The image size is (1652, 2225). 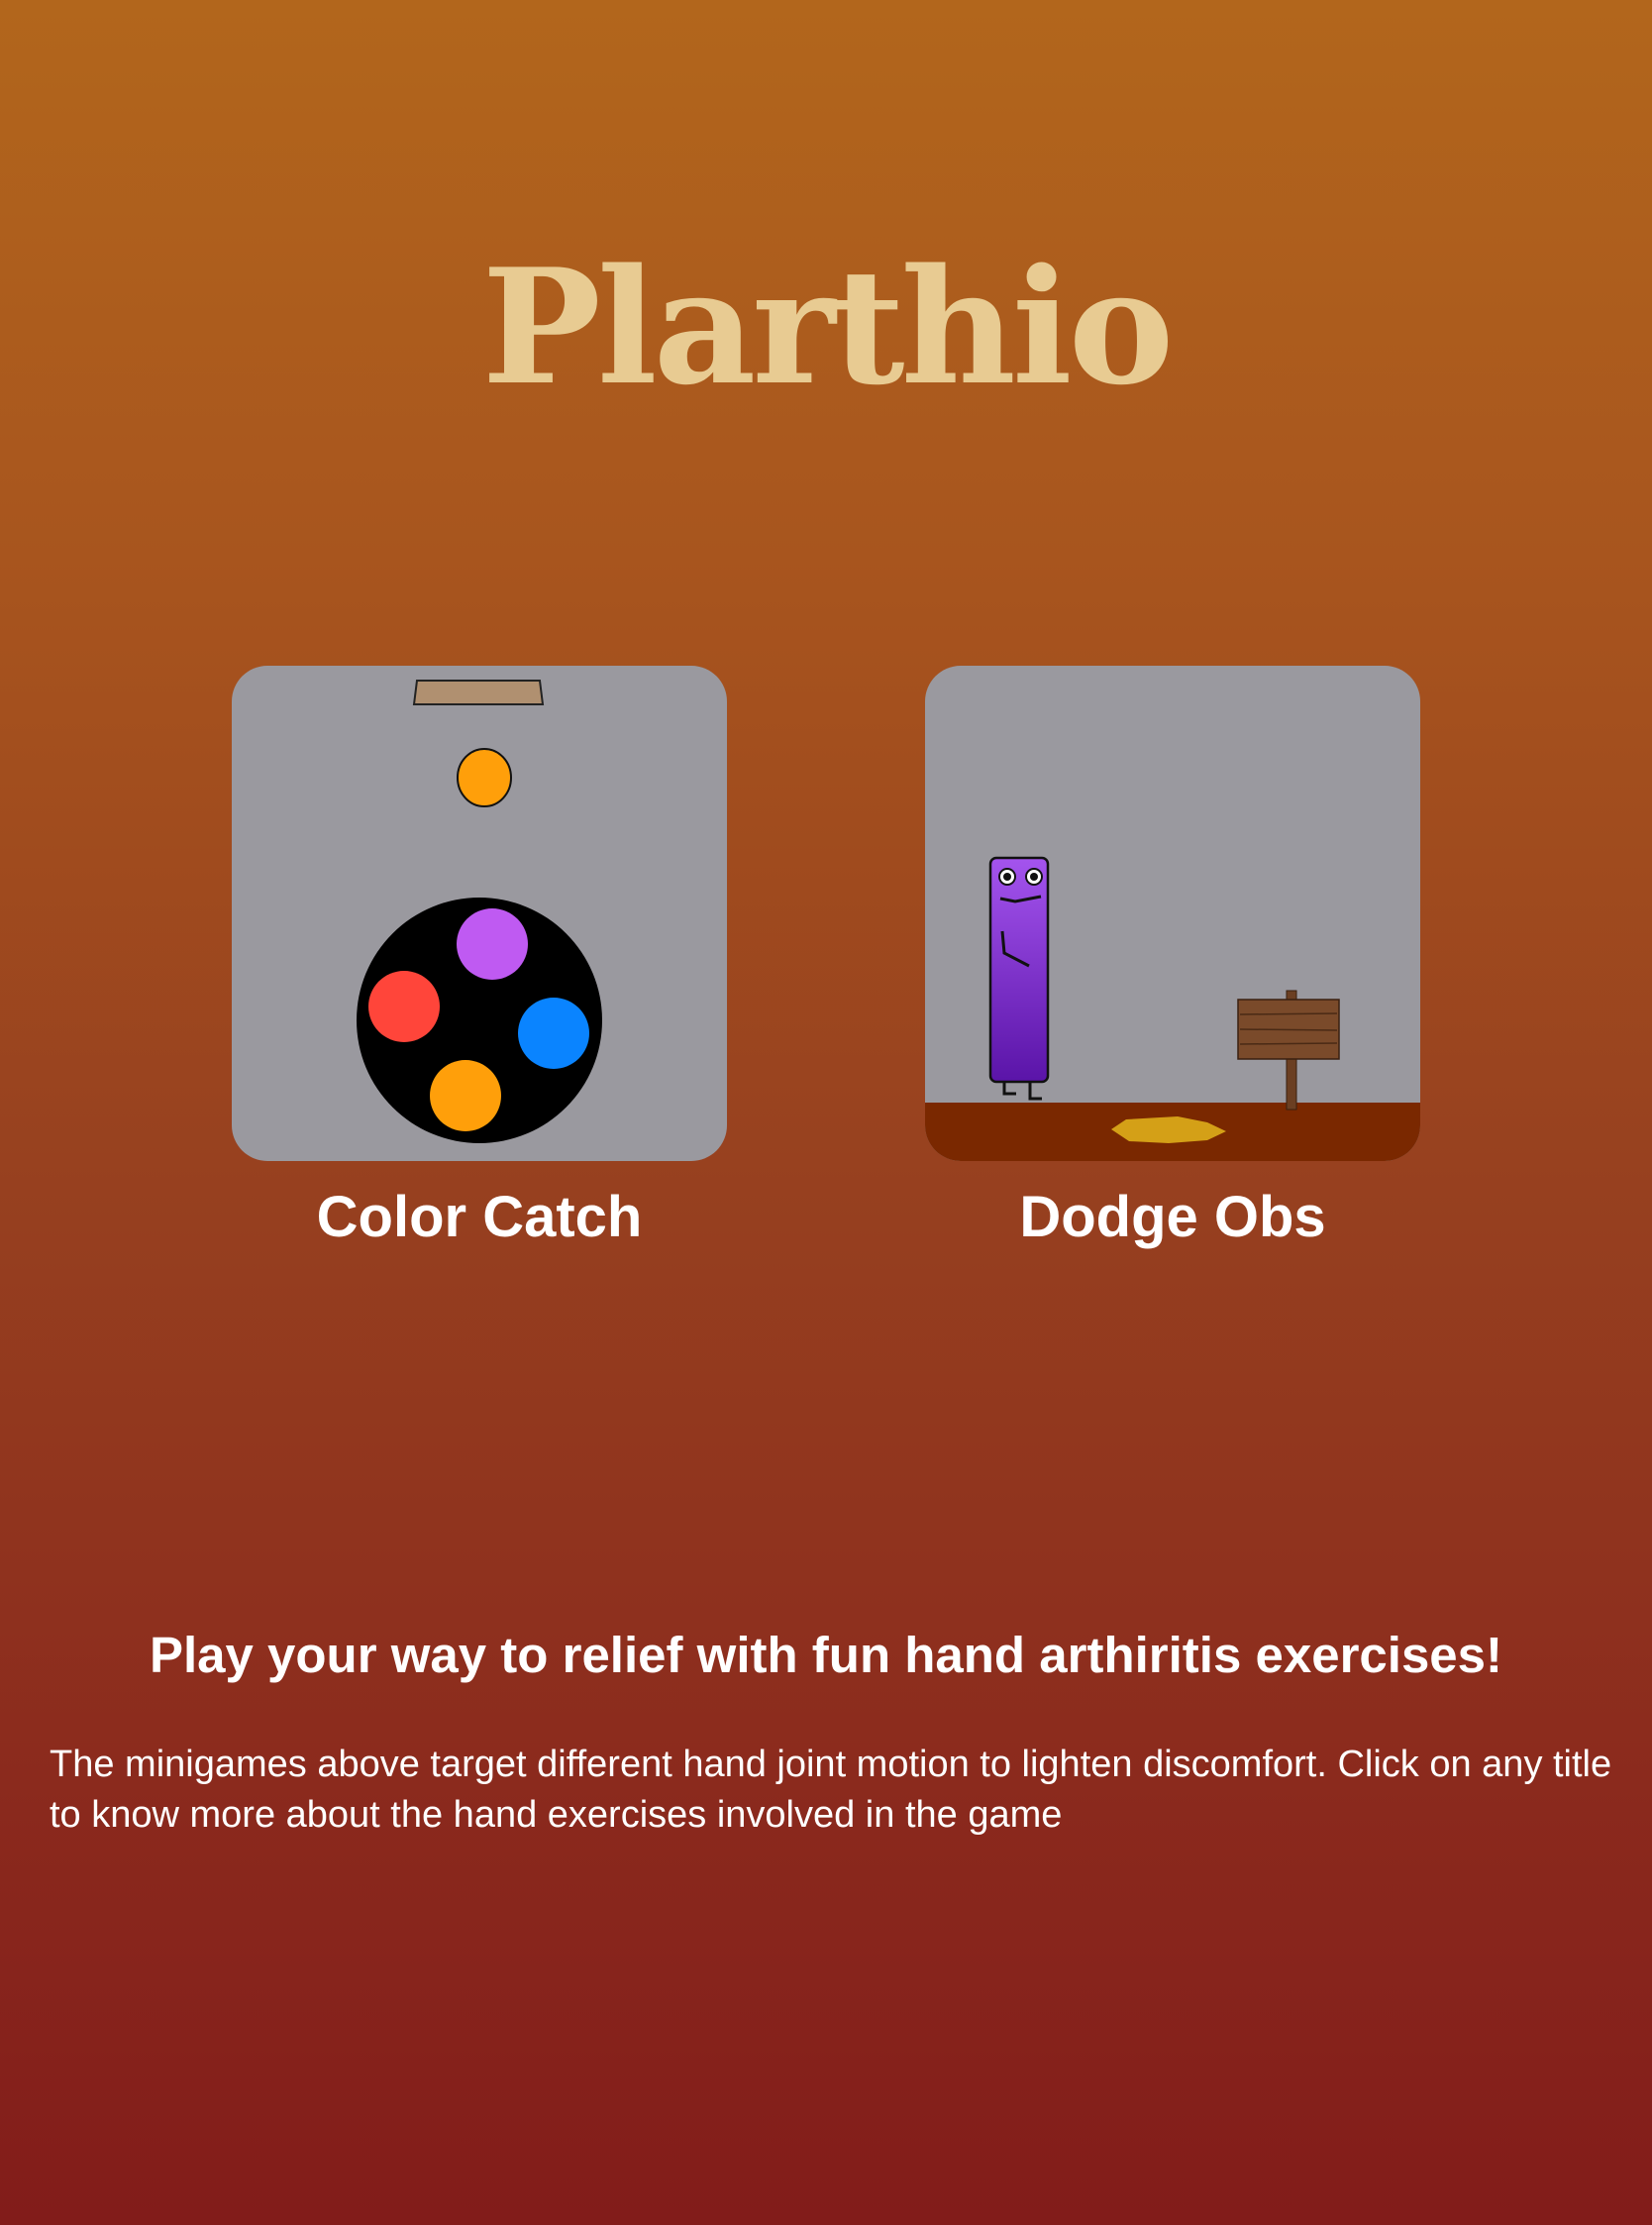 What do you see at coordinates (492, 944) in the screenshot?
I see `purple-dot-icon` at bounding box center [492, 944].